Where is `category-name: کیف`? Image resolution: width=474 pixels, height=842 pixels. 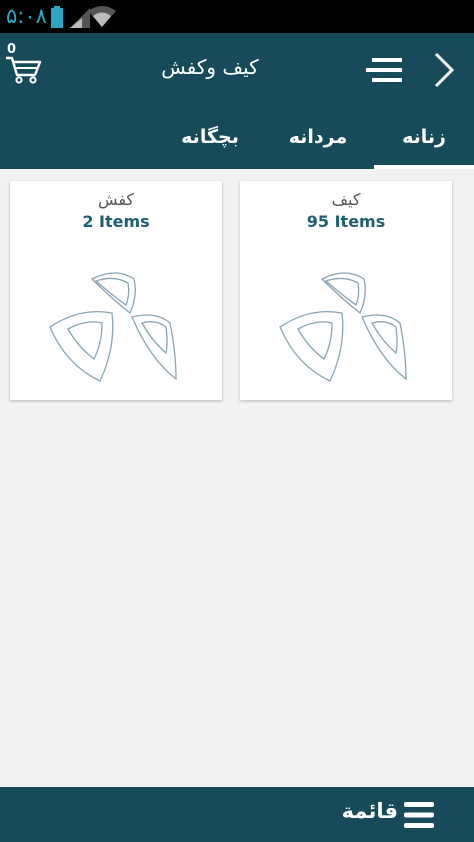
category-name: کیف is located at coordinates (346, 199).